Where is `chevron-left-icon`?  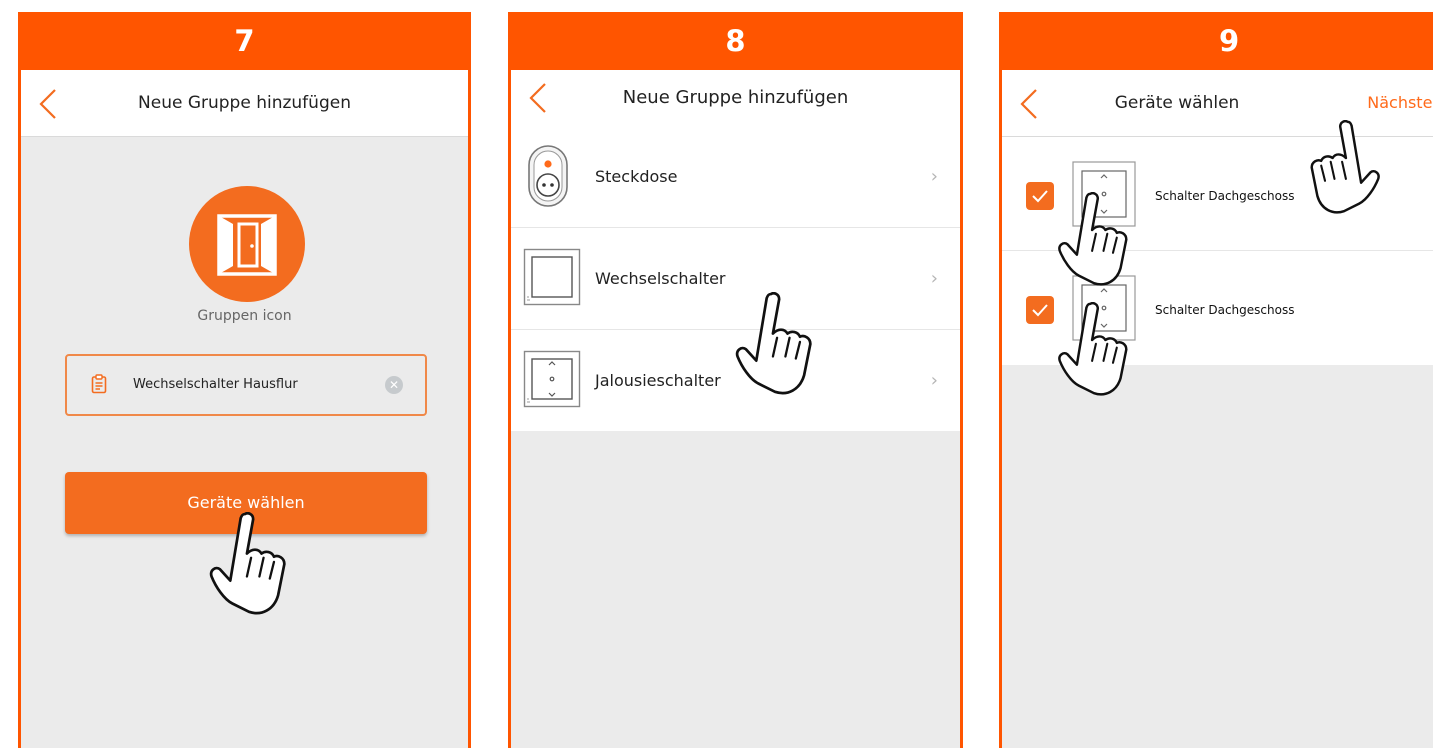 chevron-left-icon is located at coordinates (1028, 104).